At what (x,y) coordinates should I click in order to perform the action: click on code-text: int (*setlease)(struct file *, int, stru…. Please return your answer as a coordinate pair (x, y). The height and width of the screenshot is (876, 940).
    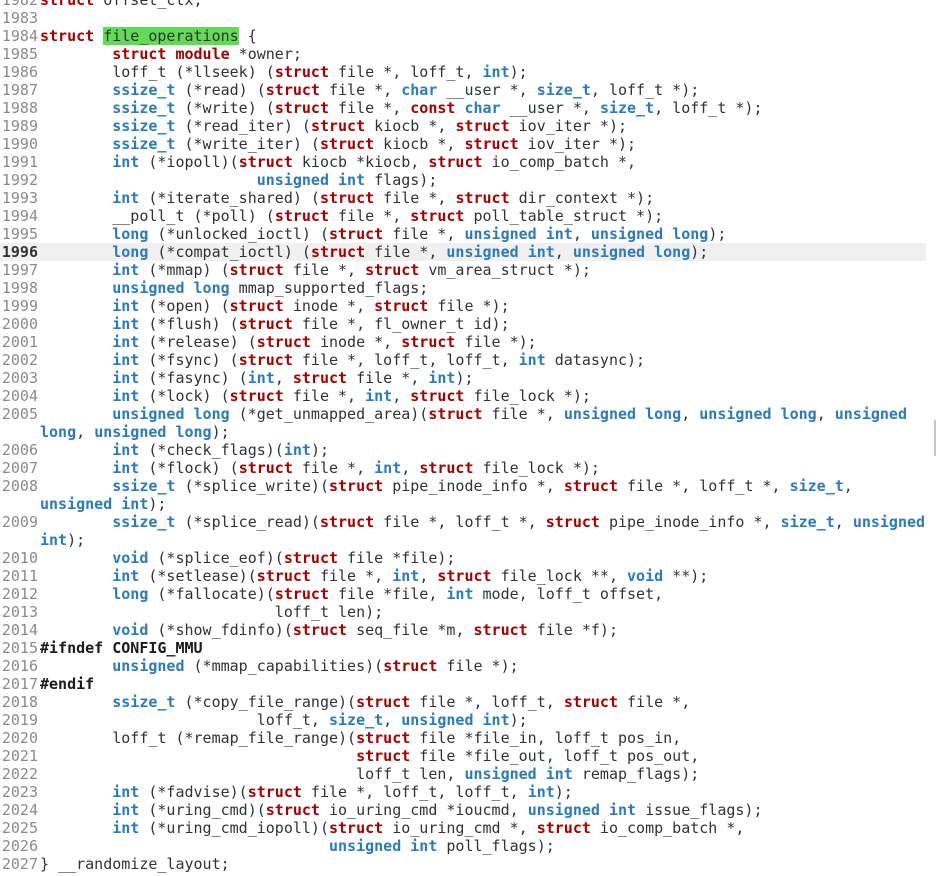
    Looking at the image, I should click on (483, 576).